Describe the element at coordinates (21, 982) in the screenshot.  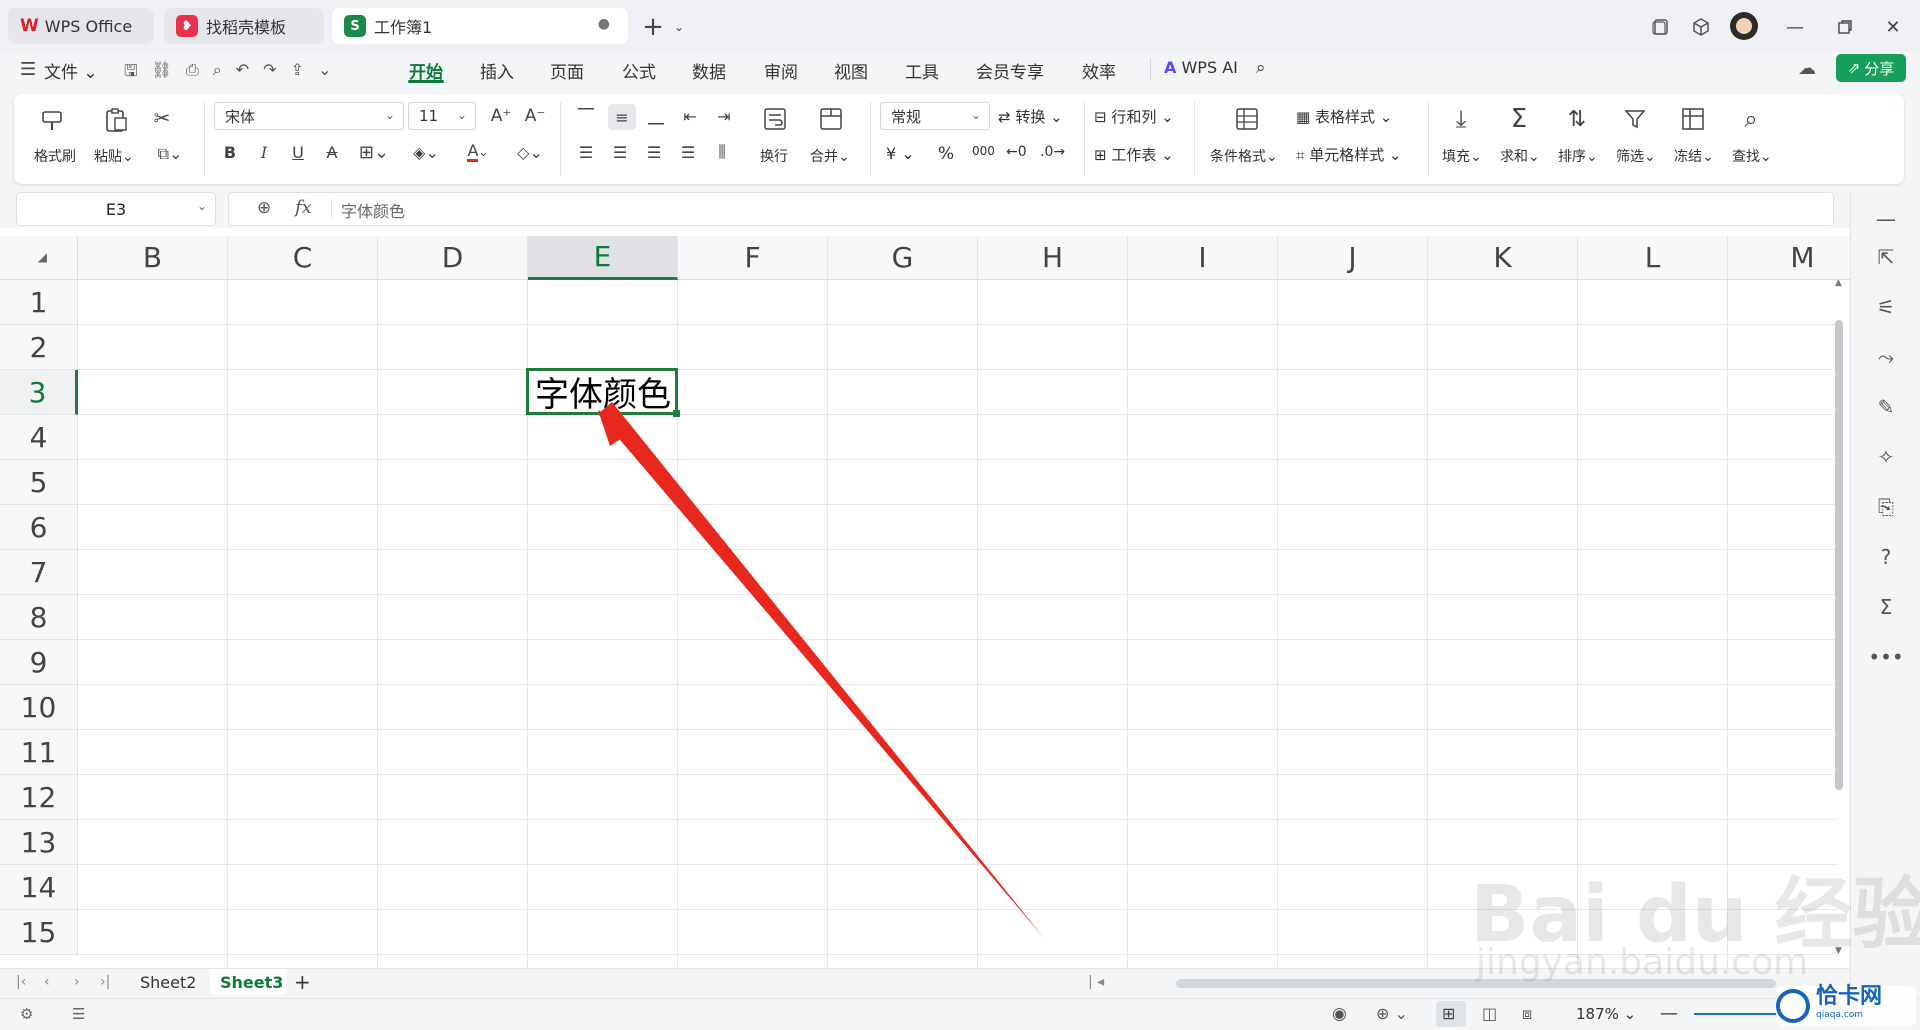
I see `first-sheet-icon: |‹` at that location.